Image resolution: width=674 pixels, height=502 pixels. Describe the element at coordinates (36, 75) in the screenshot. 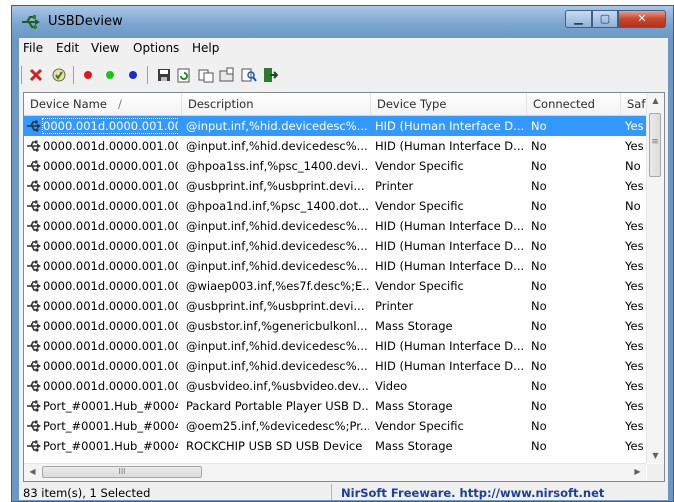

I see `delete-icon` at that location.